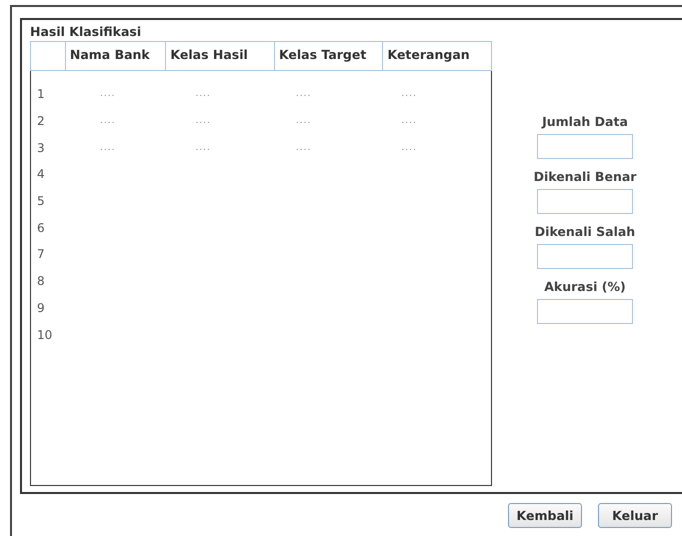  What do you see at coordinates (115, 56) in the screenshot?
I see `column-header: Nama Bank` at bounding box center [115, 56].